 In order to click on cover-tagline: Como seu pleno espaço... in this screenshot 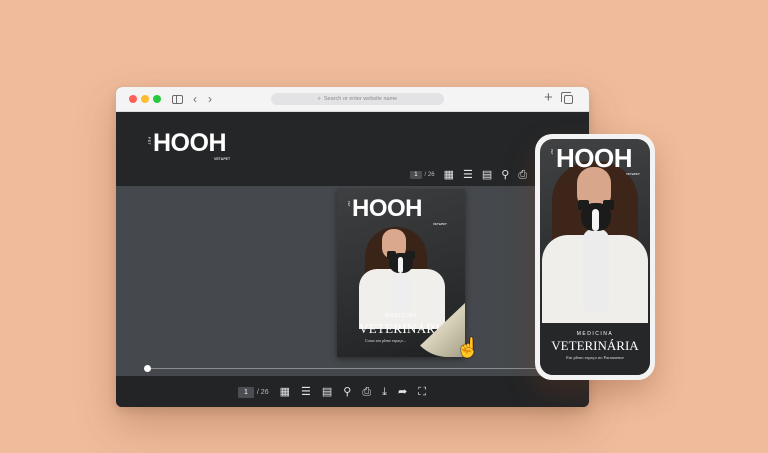, I will do `click(385, 340)`.